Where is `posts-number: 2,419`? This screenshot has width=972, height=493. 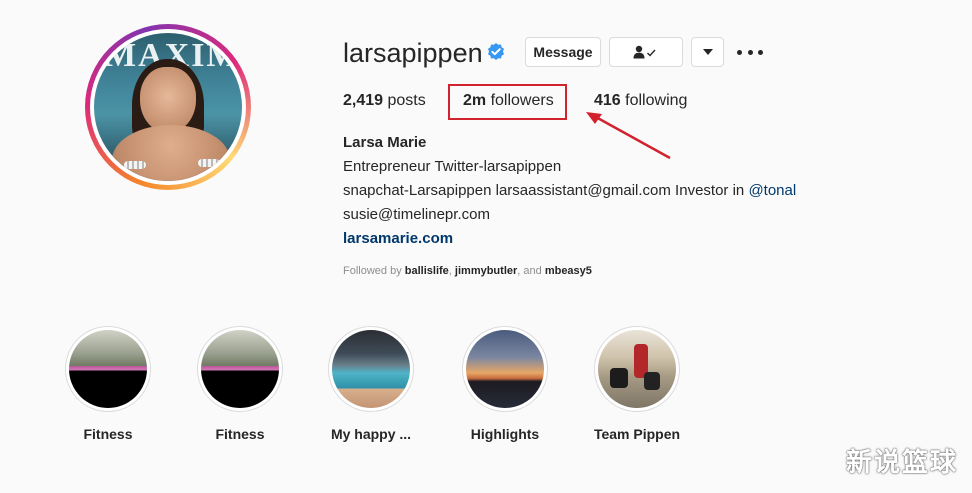 posts-number: 2,419 is located at coordinates (363, 100).